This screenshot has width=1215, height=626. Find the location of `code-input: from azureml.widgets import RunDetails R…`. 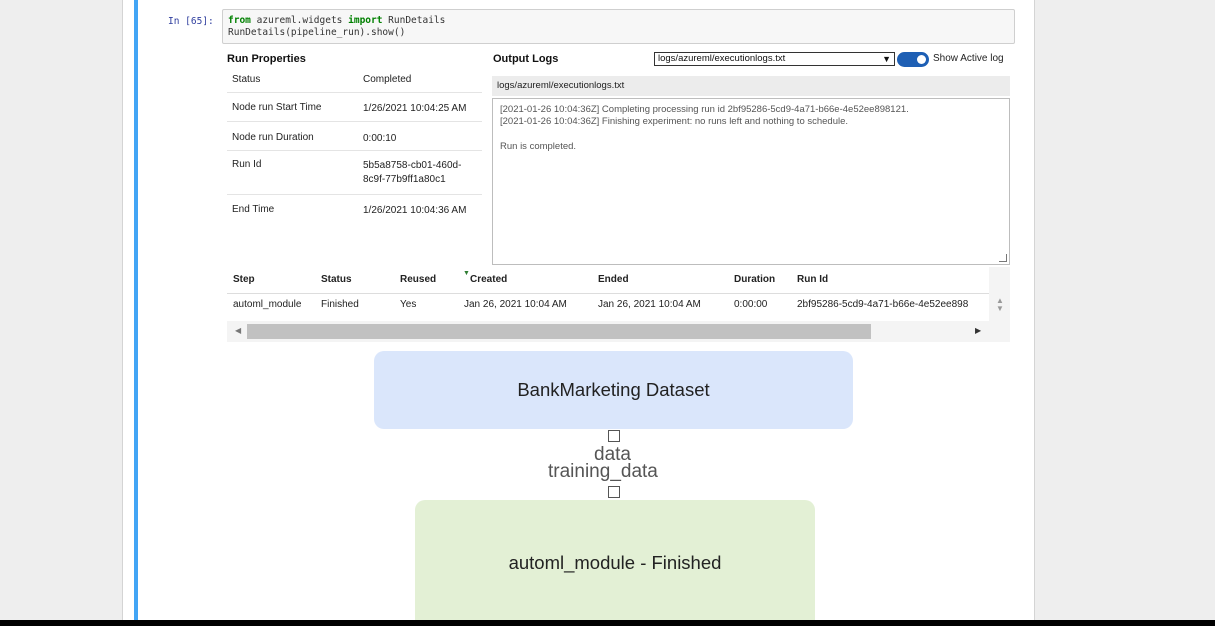

code-input: from azureml.widgets import RunDetails R… is located at coordinates (618, 26).